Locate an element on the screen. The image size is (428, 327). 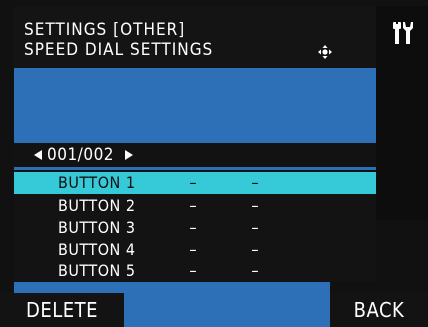
delete-button: DELETE is located at coordinates (62, 310).